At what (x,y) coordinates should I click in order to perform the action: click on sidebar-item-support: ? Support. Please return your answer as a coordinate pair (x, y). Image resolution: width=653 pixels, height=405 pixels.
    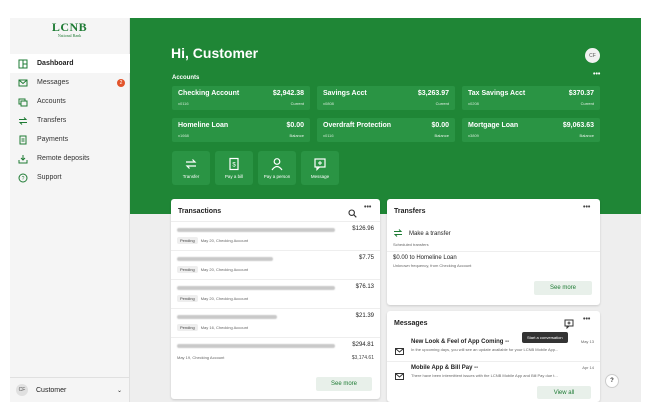
    Looking at the image, I should click on (70, 177).